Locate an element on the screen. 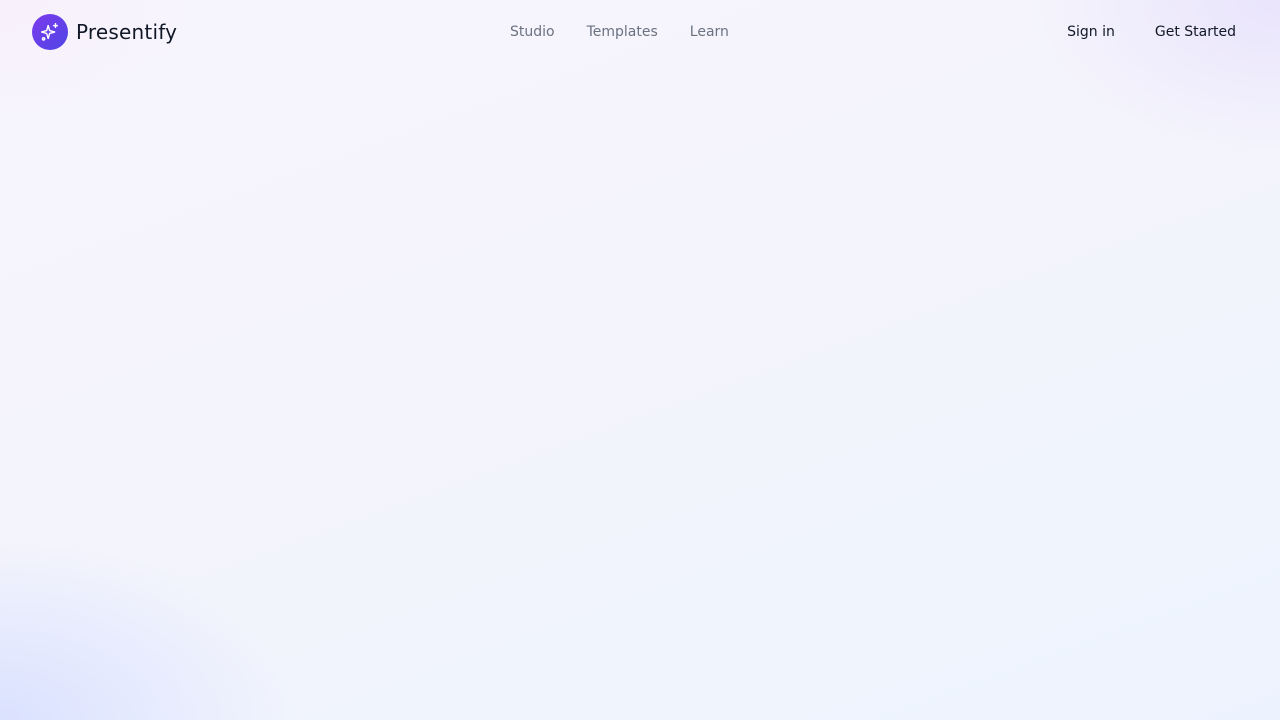 The height and width of the screenshot is (720, 1280). brand-name: Presentify is located at coordinates (127, 32).